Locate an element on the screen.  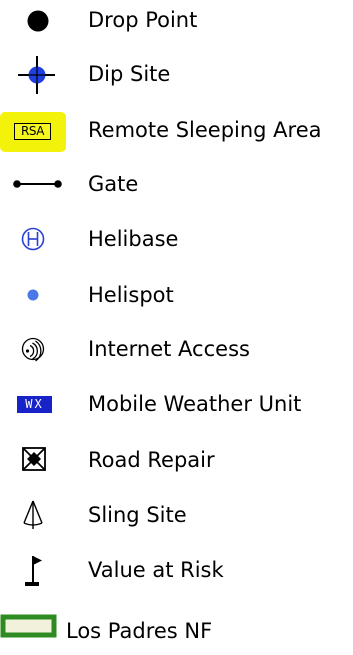
legend-label: Remote Sleeping Area is located at coordinates (205, 130).